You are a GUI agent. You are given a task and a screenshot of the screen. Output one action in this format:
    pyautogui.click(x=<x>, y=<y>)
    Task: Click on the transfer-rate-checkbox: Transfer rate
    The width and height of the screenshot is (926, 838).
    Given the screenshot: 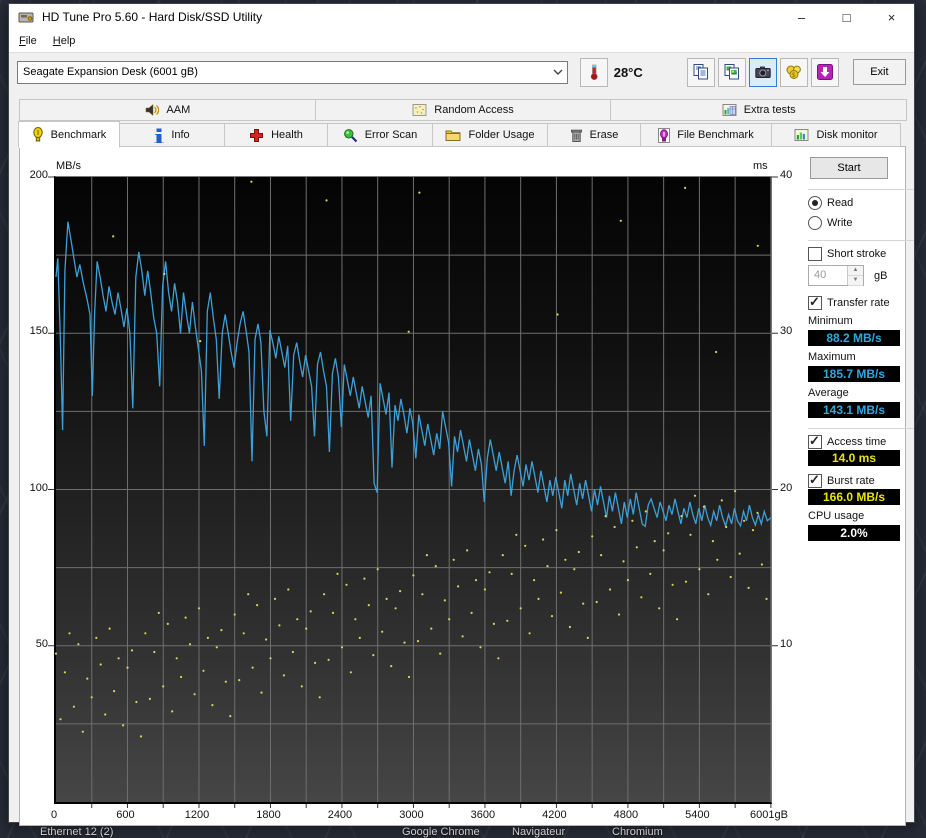 What is the action you would take?
    pyautogui.click(x=864, y=302)
    